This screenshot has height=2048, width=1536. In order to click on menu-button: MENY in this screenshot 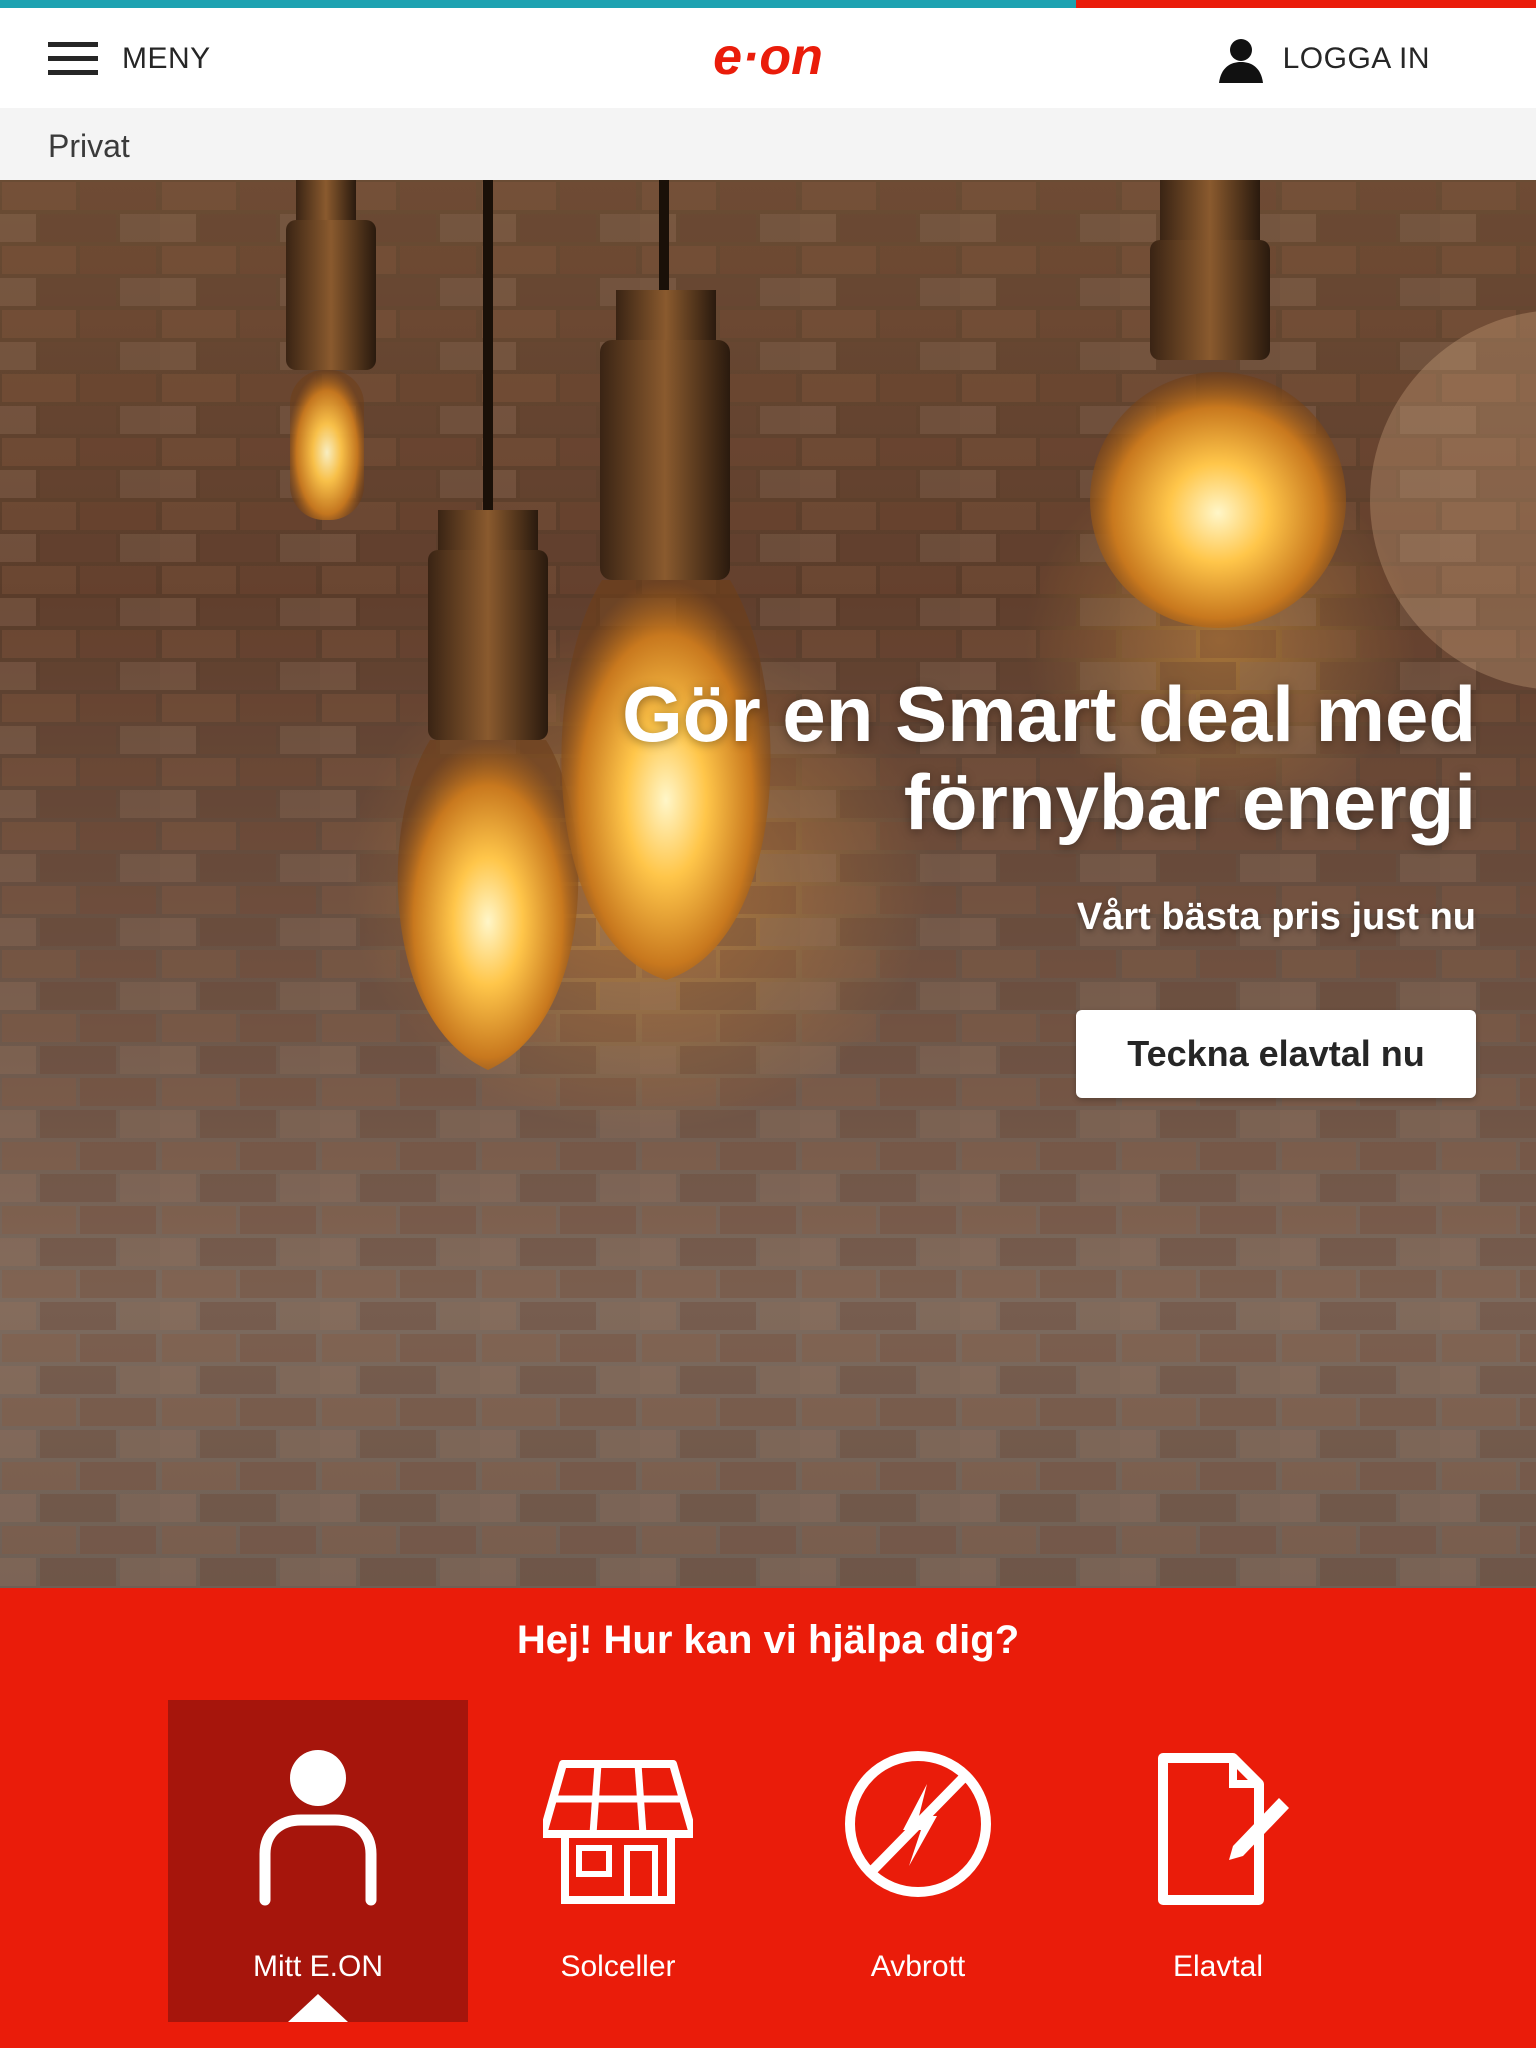, I will do `click(129, 59)`.